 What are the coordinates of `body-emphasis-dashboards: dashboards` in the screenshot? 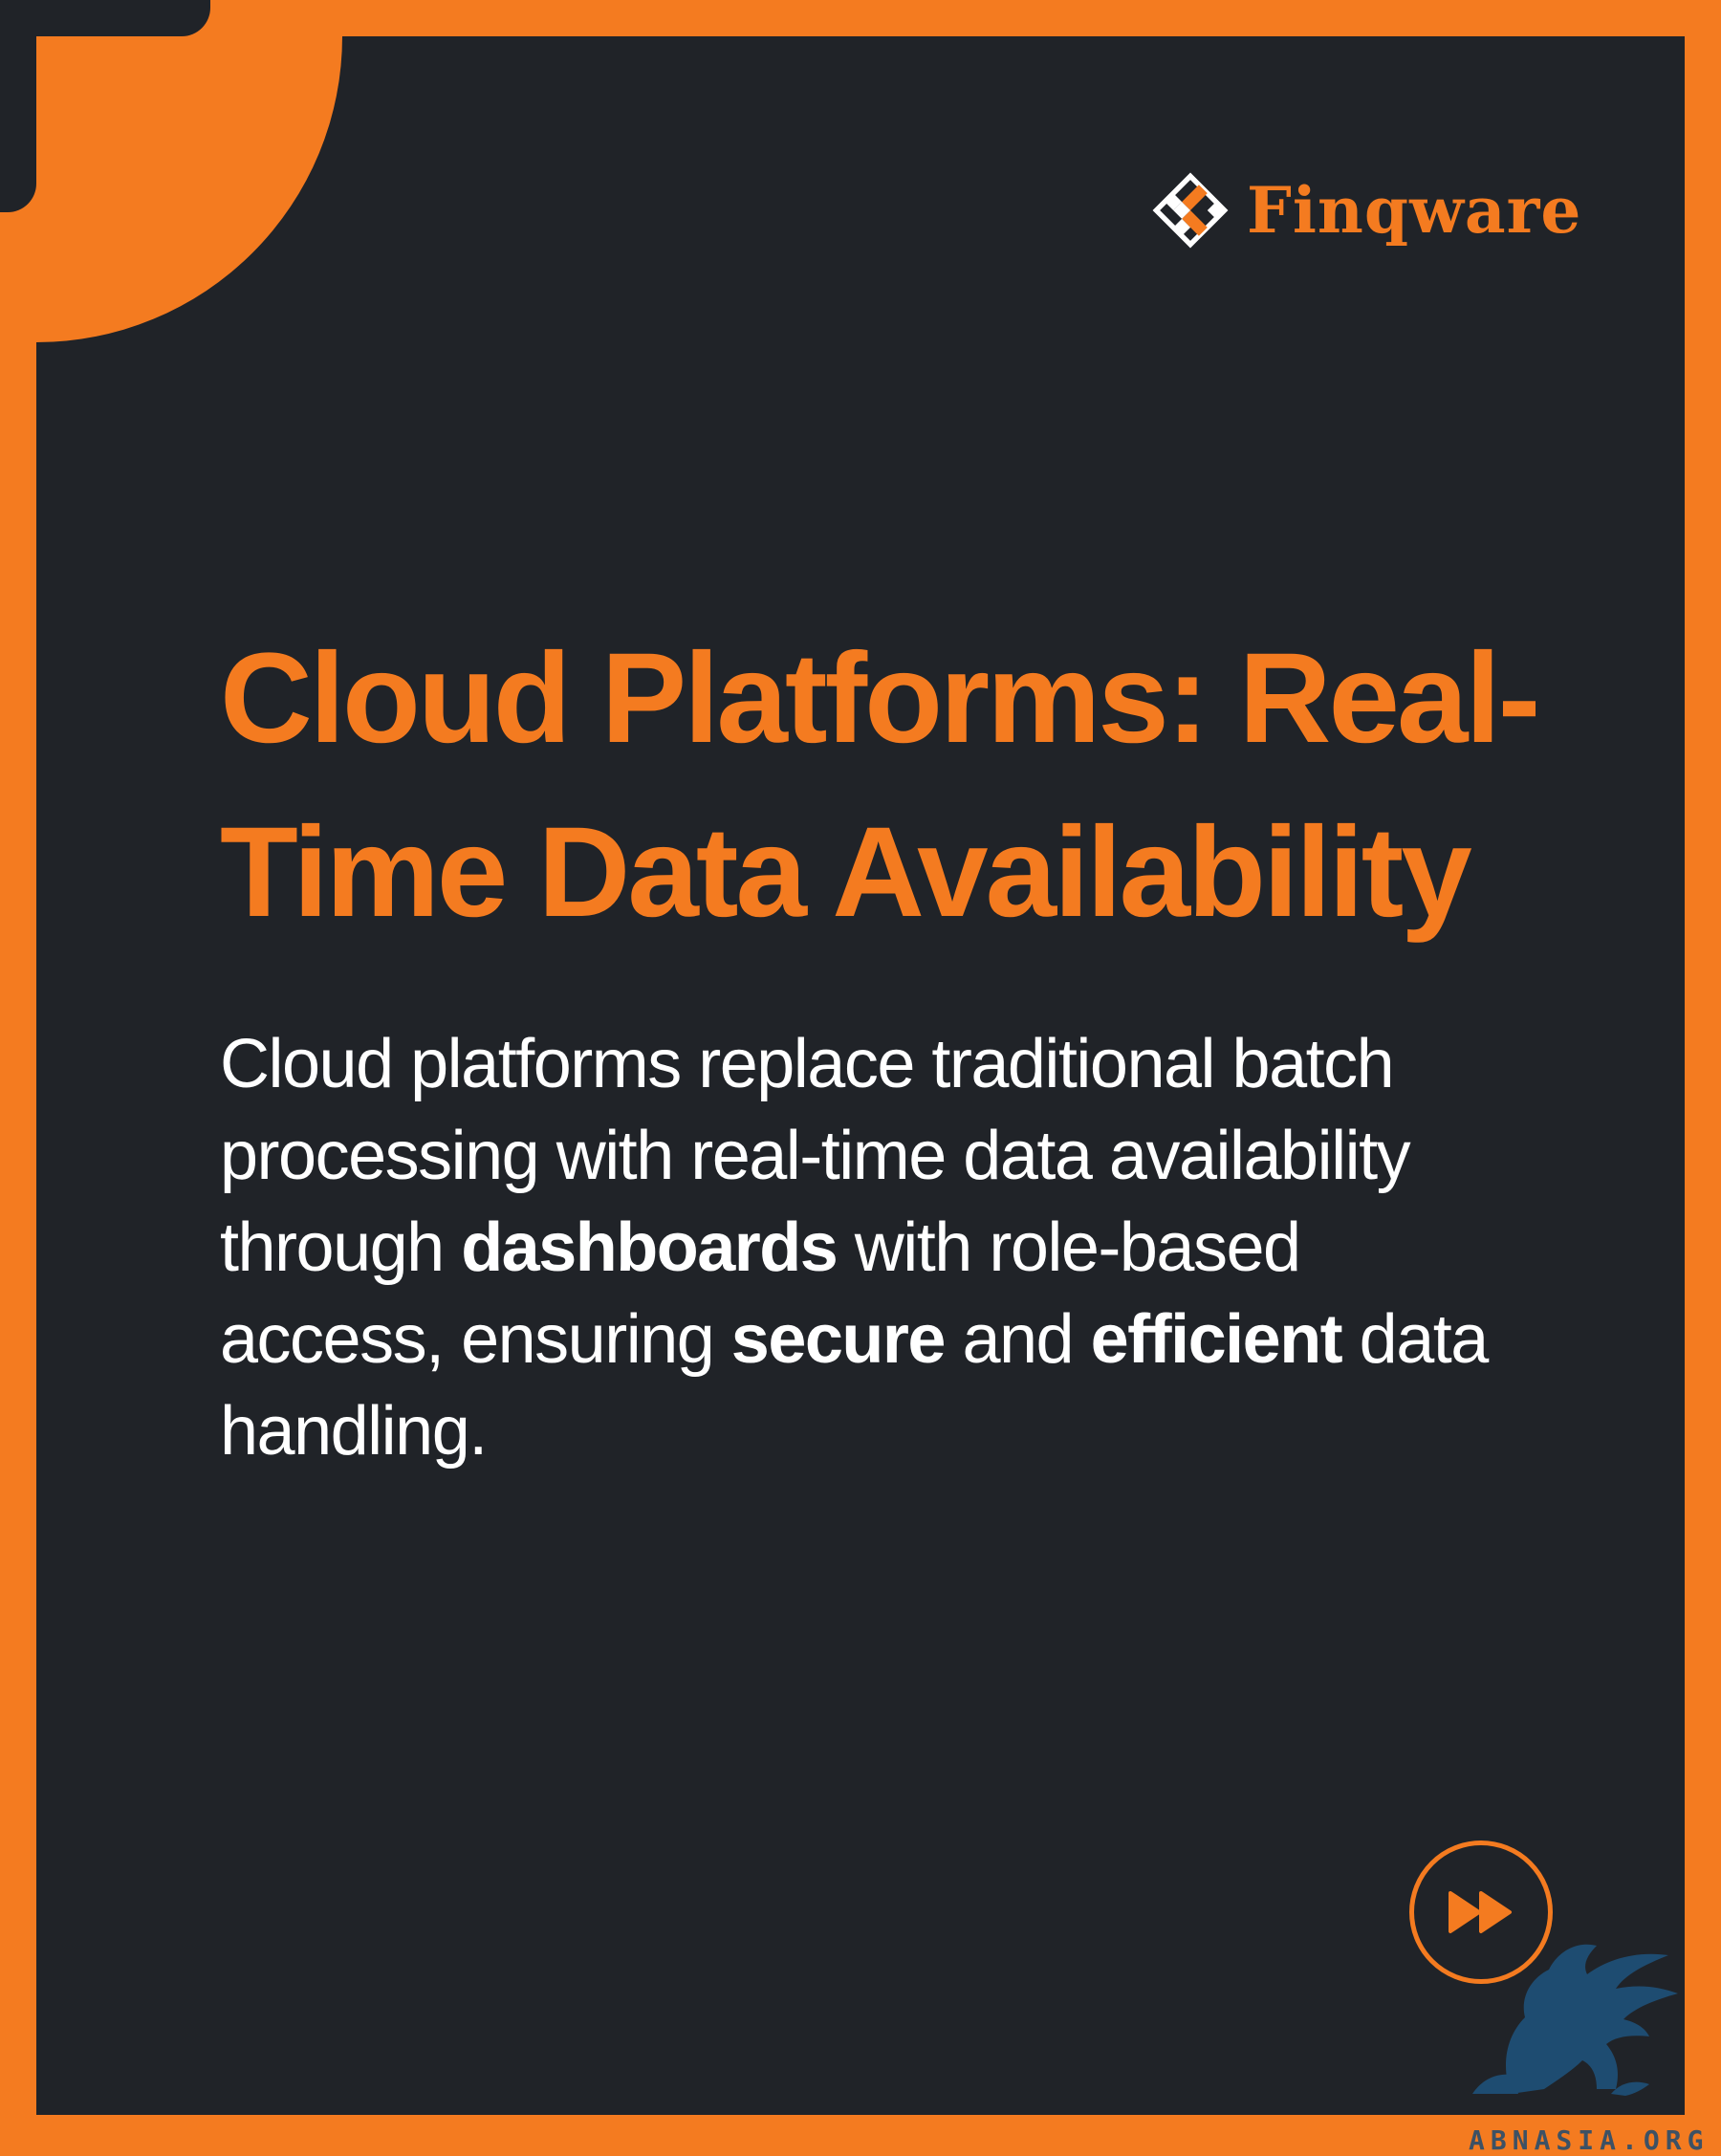 It's located at (650, 1247).